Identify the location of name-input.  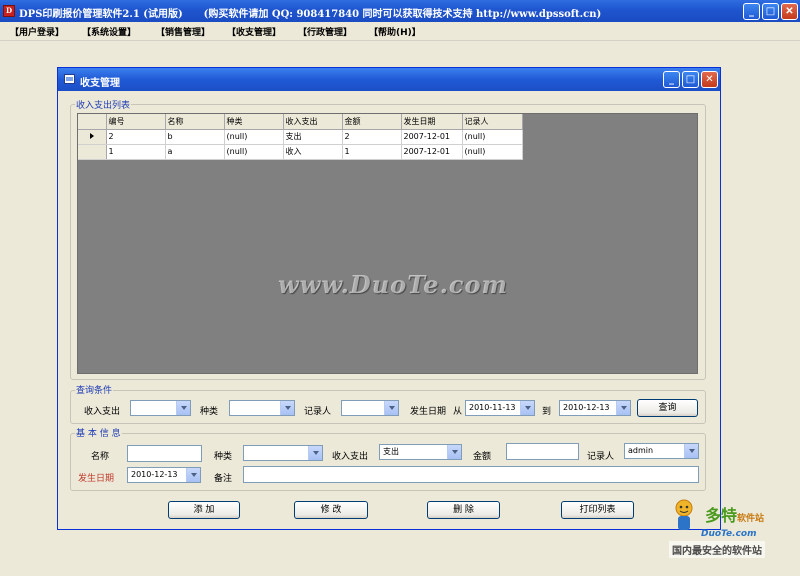
(164, 453).